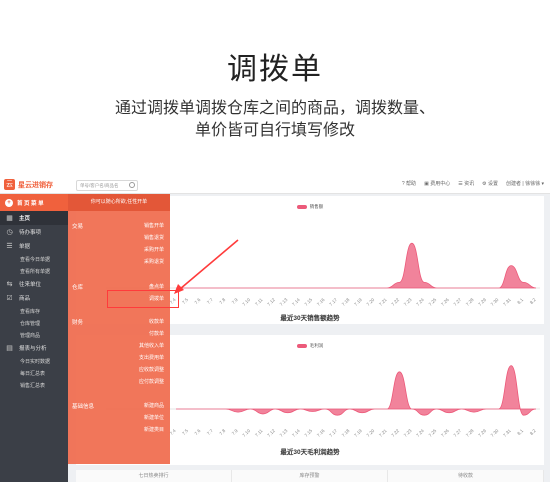 Image resolution: width=550 pixels, height=482 pixels. Describe the element at coordinates (179, 289) in the screenshot. I see `arrow-head` at that location.